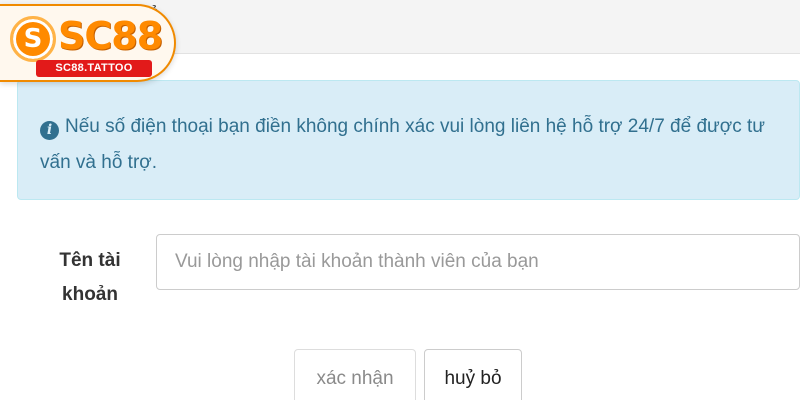 The height and width of the screenshot is (400, 800). I want to click on logo-coin-glyph: S, so click(33, 39).